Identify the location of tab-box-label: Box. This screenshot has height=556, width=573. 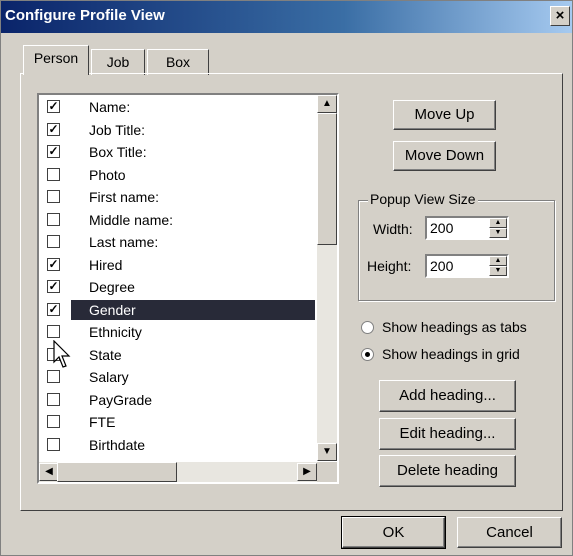
(178, 62).